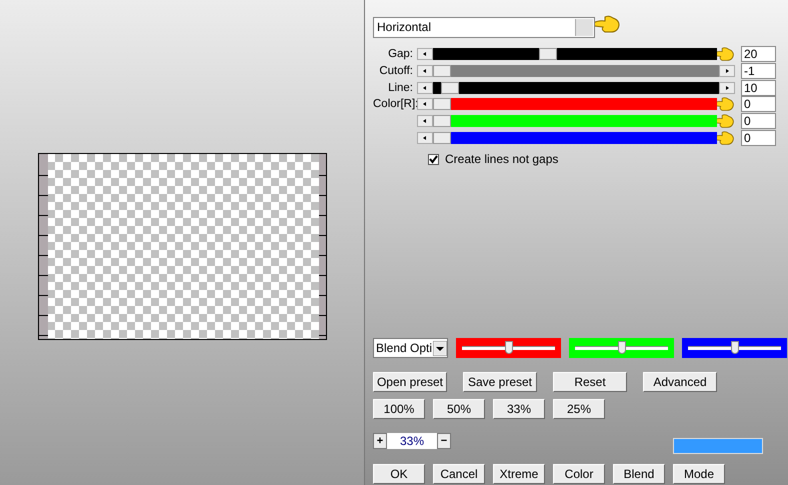 This screenshot has height=485, width=788. What do you see at coordinates (579, 409) in the screenshot?
I see `zoom-button: 25%` at bounding box center [579, 409].